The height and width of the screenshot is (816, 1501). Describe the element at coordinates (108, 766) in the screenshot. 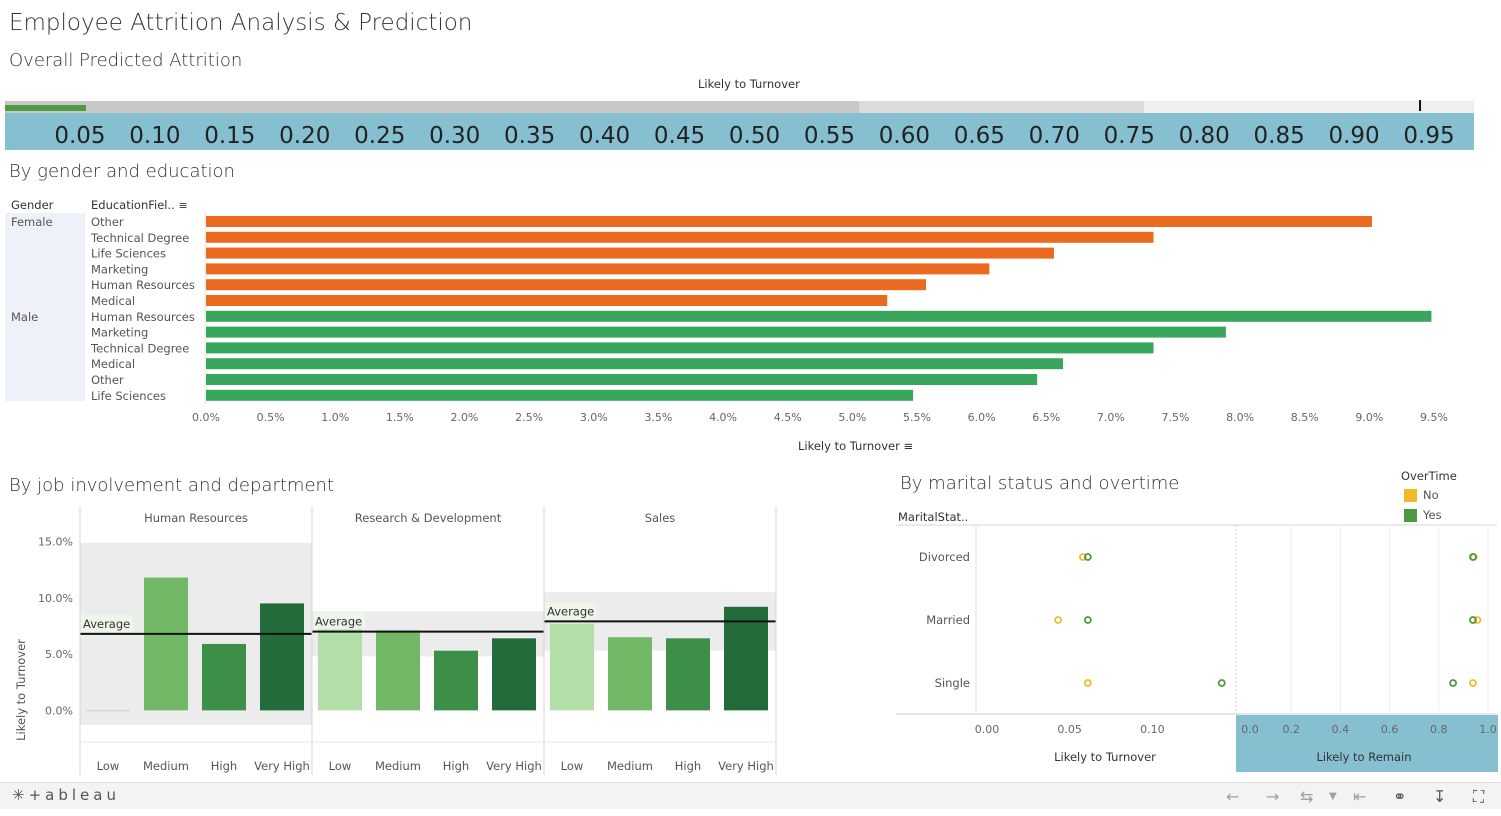

I see `job-x-category: Low` at that location.